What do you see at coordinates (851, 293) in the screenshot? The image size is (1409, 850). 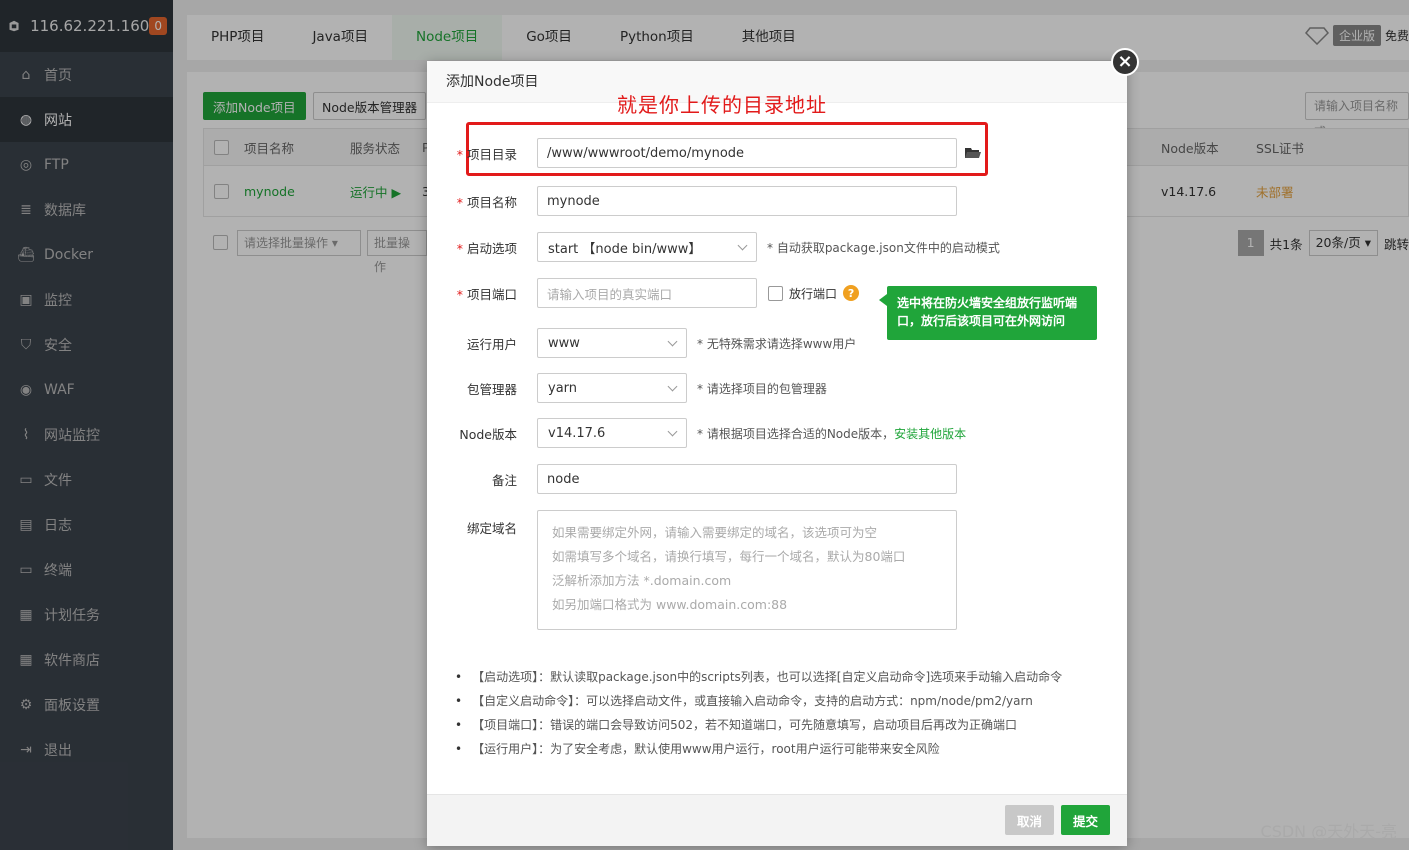 I see `help-icon: ?` at bounding box center [851, 293].